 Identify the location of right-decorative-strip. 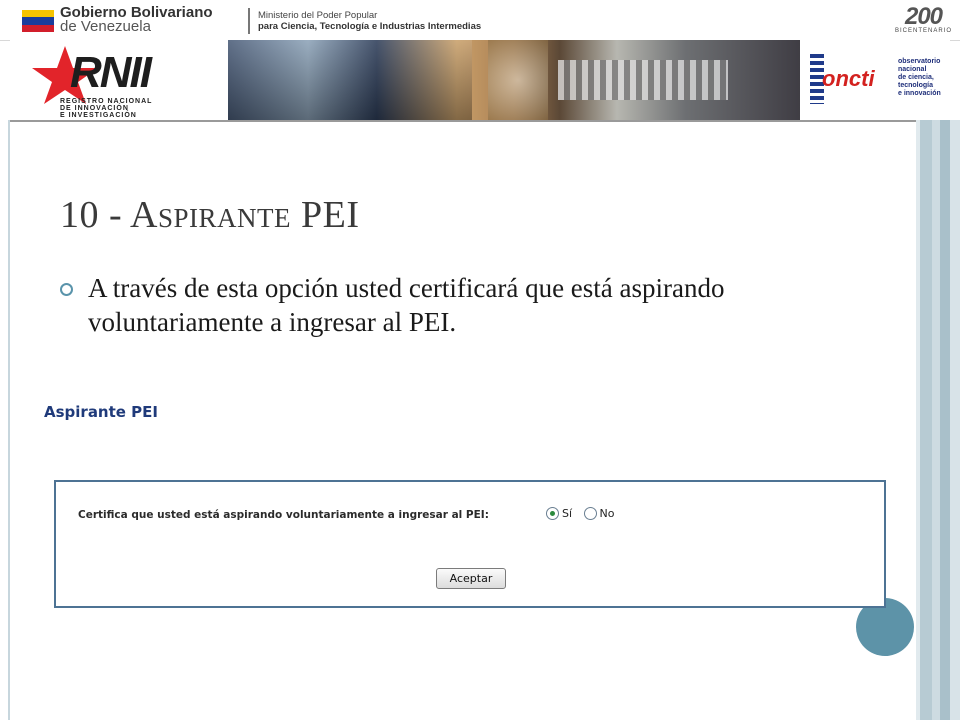
(938, 420).